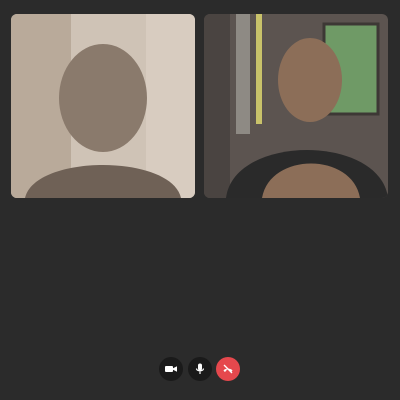  I want to click on microphone-toggle-button, so click(200, 369).